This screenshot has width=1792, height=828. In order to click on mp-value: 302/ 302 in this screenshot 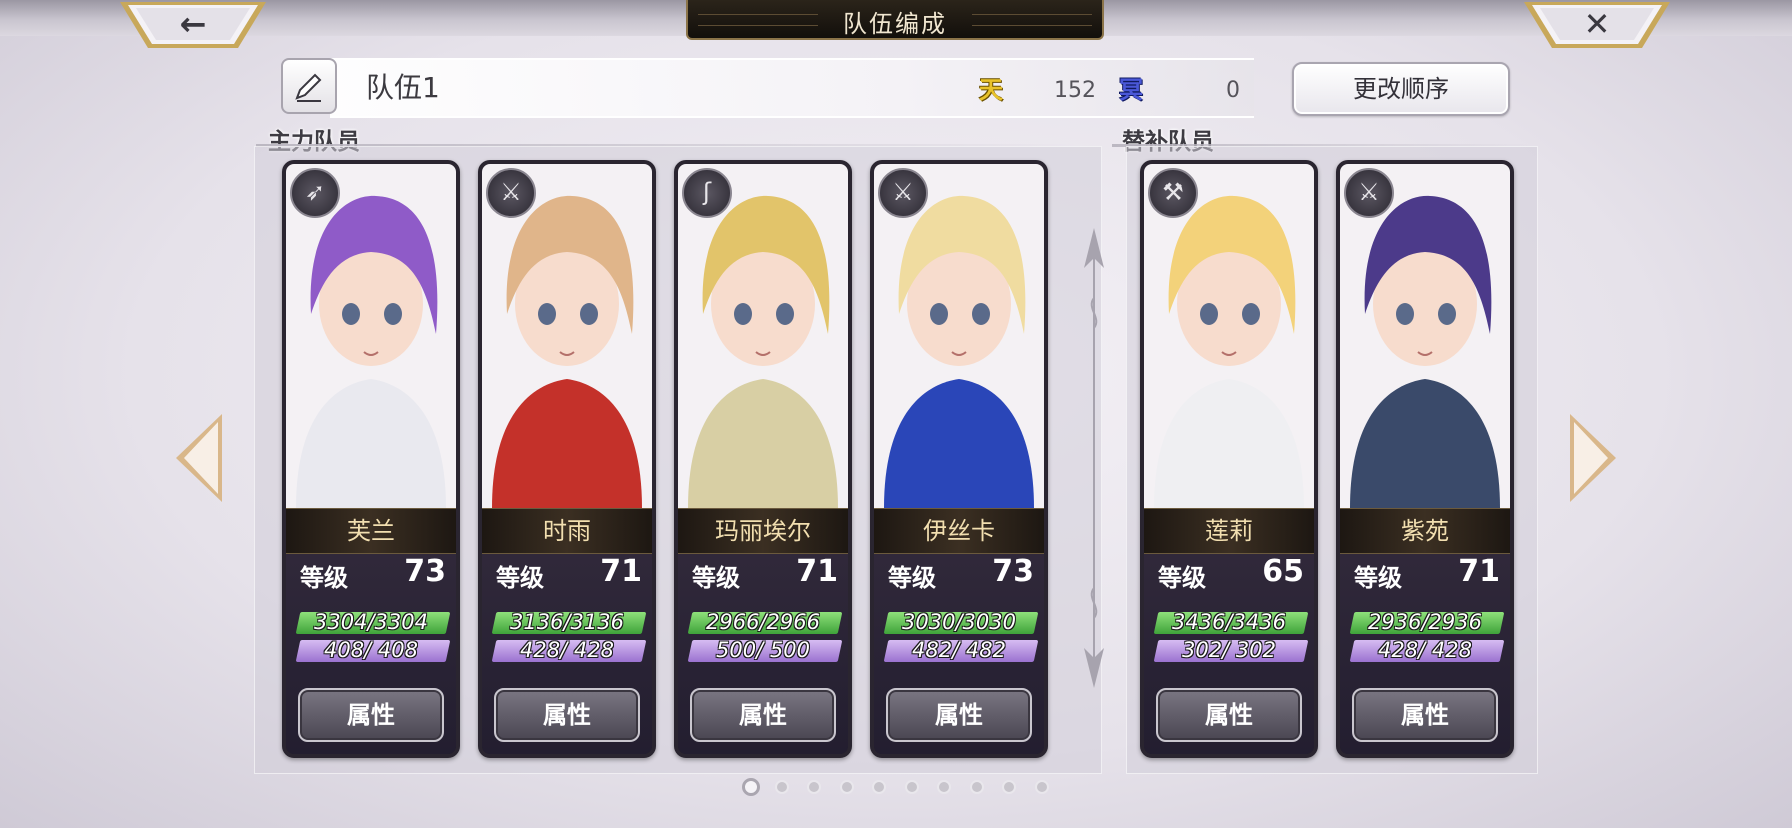, I will do `click(1229, 650)`.